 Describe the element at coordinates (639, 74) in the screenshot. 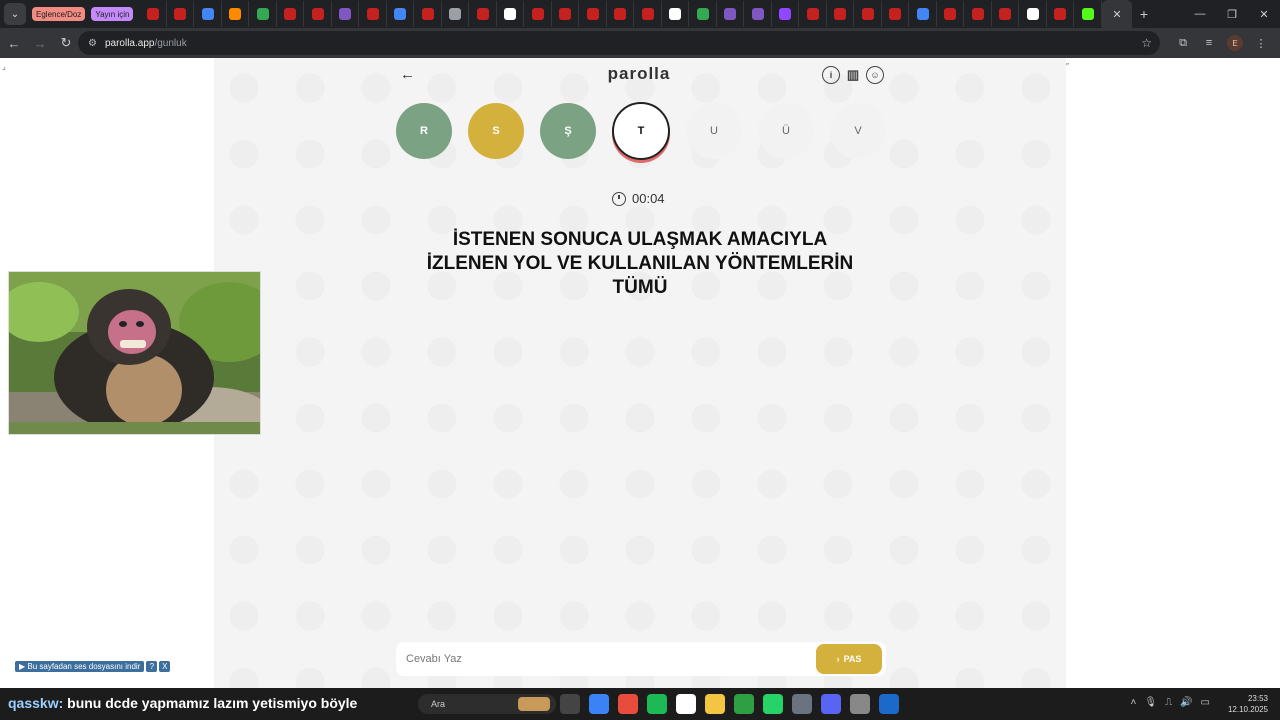

I see `site-logo: parolla` at that location.